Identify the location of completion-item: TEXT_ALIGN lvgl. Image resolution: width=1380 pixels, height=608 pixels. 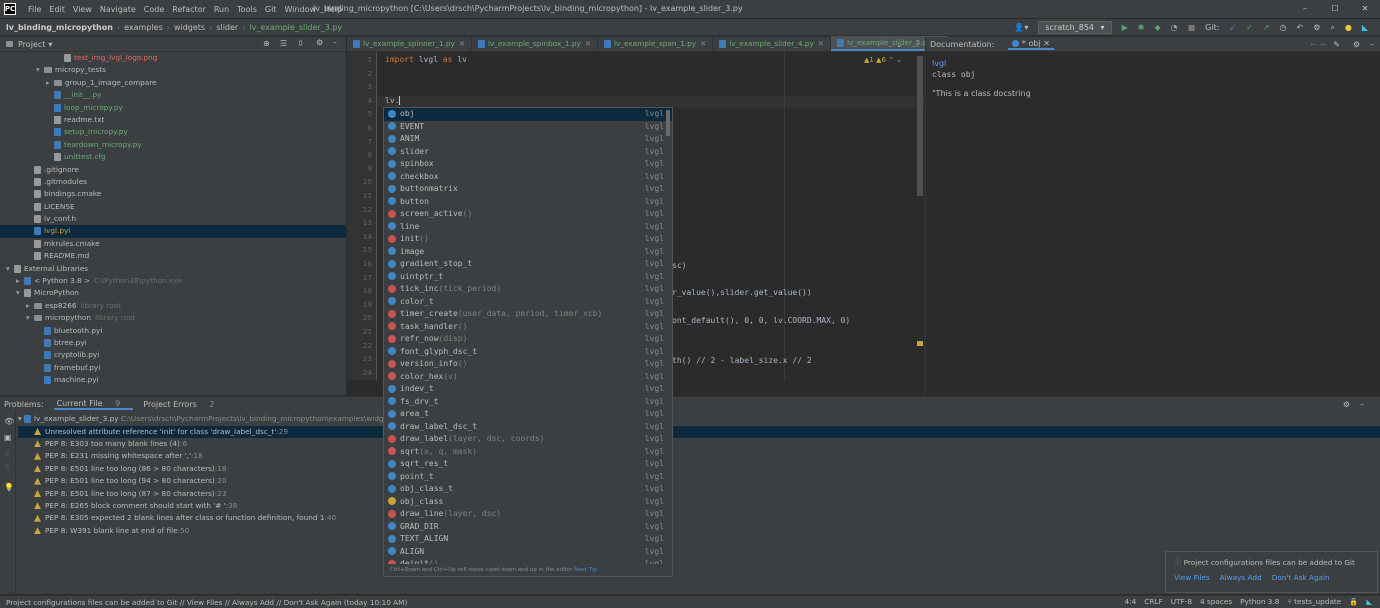
(528, 539).